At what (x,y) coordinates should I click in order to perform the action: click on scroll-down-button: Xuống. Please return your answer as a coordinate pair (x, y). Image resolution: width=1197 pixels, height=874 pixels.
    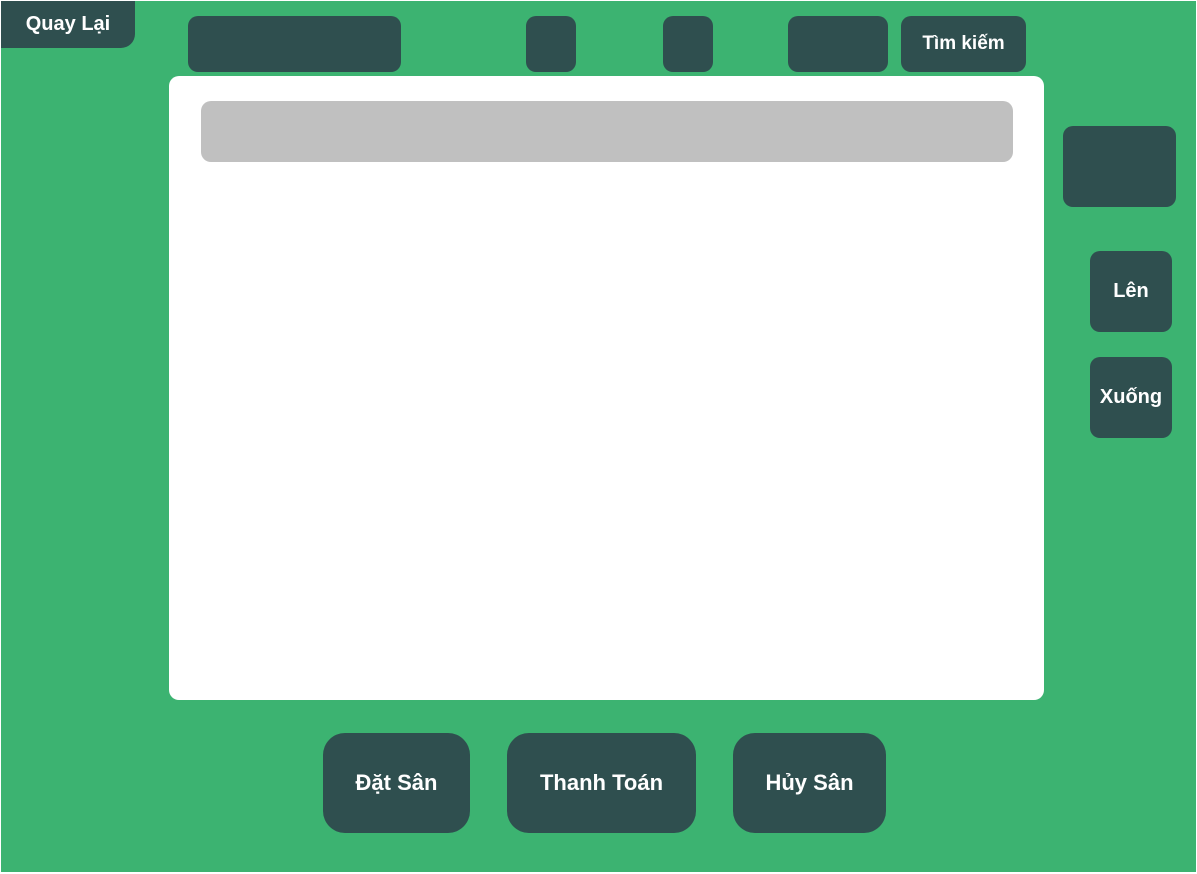
    Looking at the image, I should click on (1131, 397).